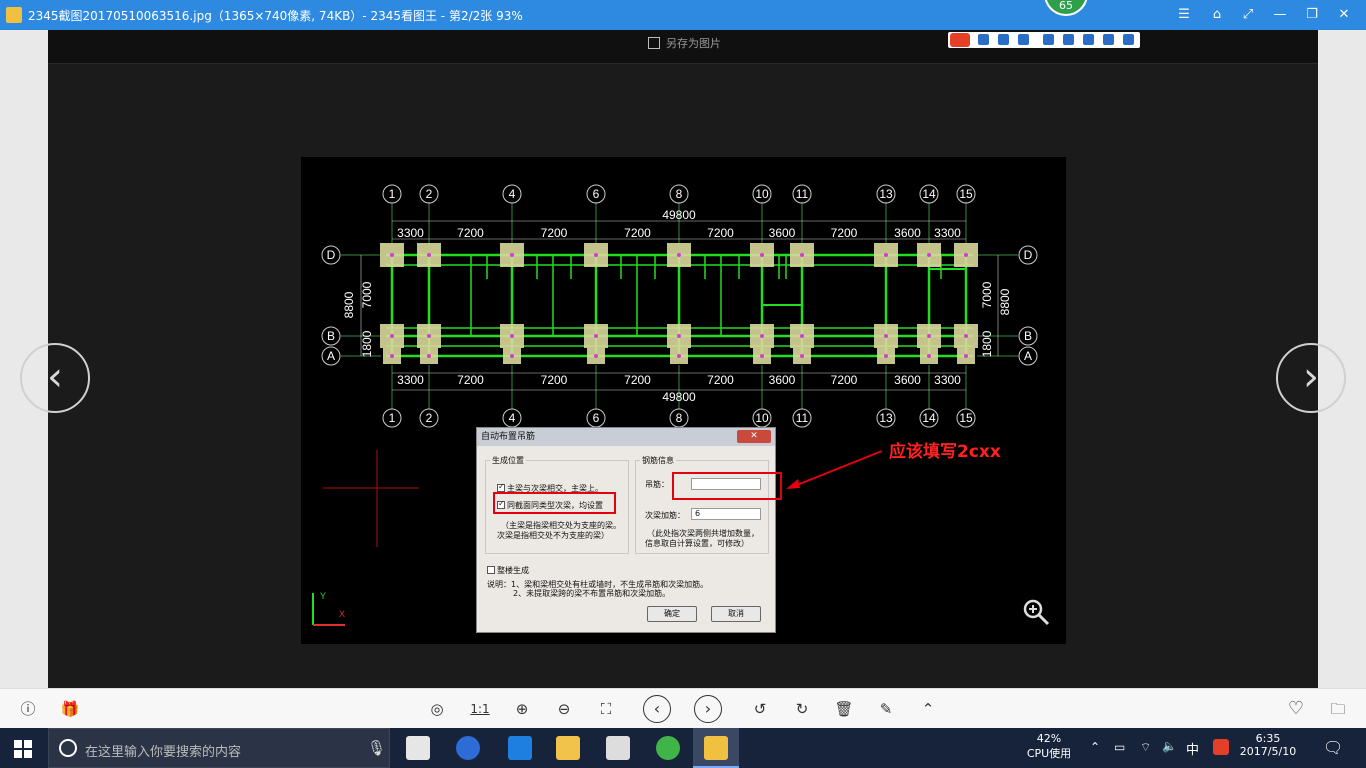  I want to click on active-app-tab, so click(716, 748).